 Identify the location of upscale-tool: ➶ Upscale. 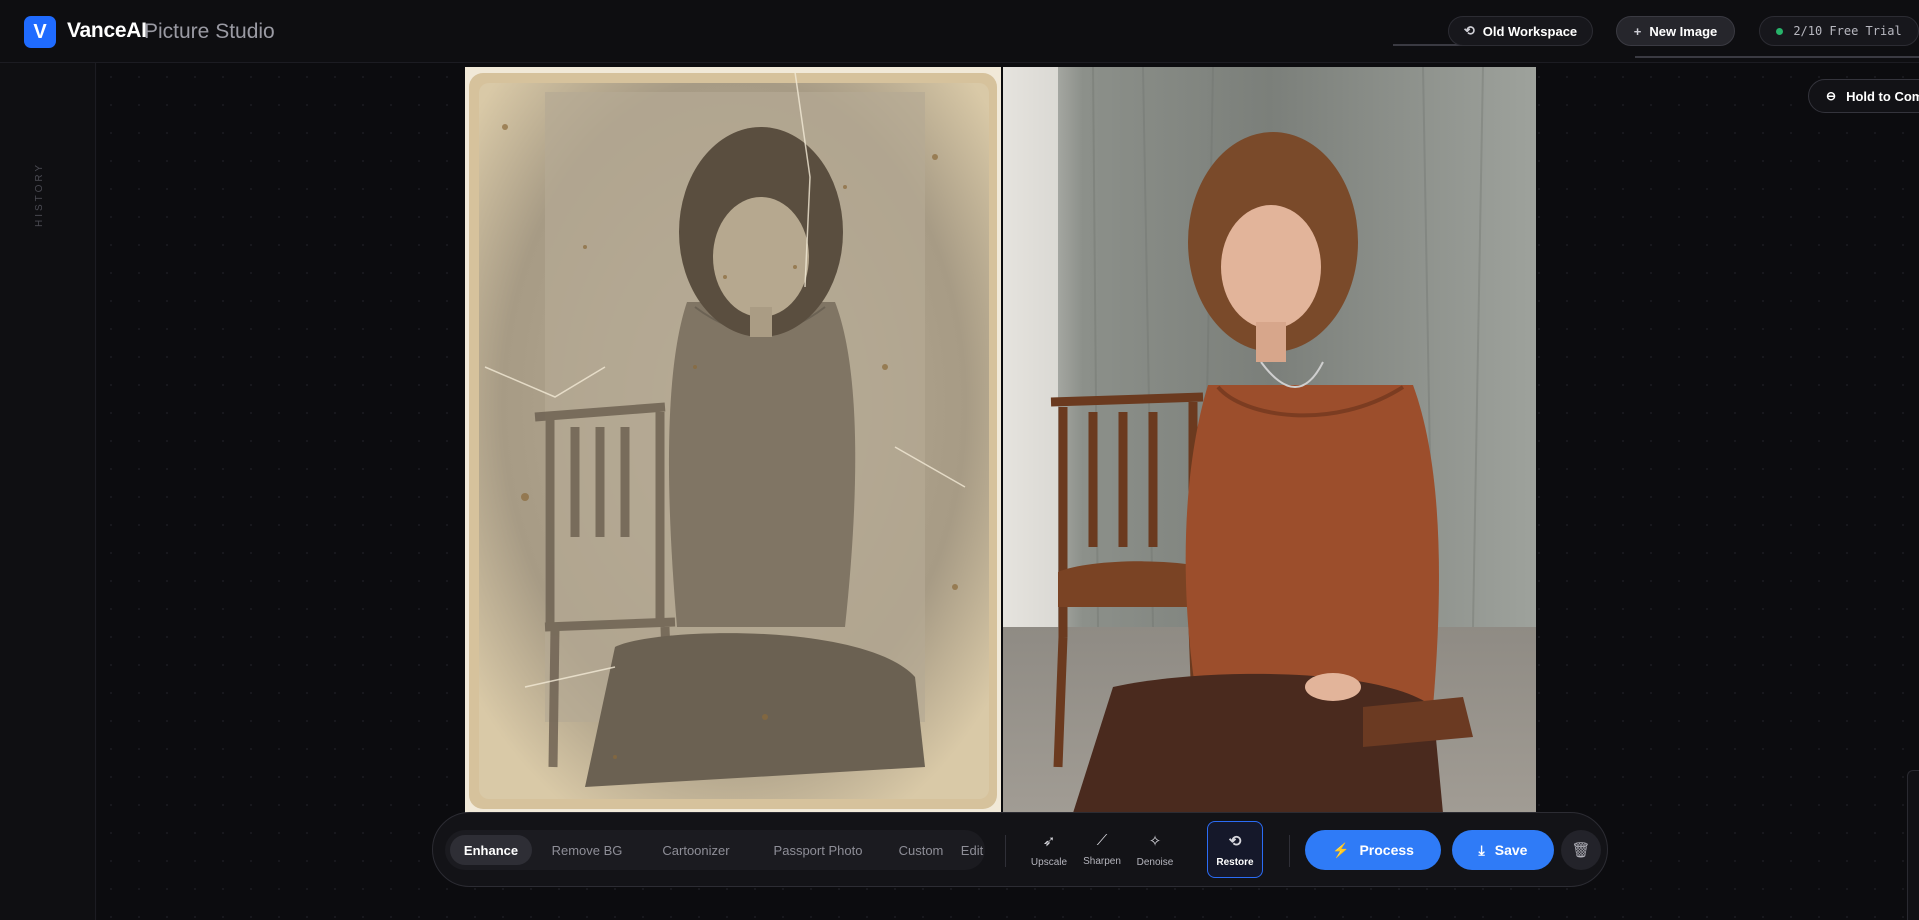
(1049, 849).